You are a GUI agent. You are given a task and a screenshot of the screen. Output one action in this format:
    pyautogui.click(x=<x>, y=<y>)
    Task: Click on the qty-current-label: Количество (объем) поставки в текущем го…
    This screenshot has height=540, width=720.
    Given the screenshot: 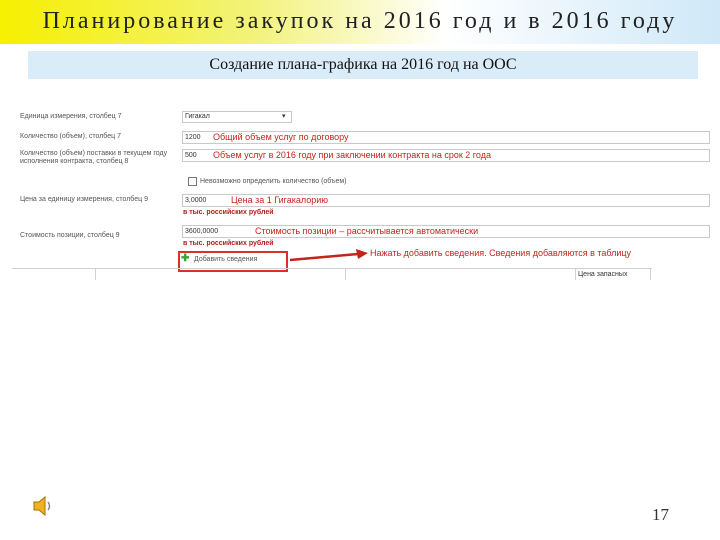 What is the action you would take?
    pyautogui.click(x=94, y=157)
    